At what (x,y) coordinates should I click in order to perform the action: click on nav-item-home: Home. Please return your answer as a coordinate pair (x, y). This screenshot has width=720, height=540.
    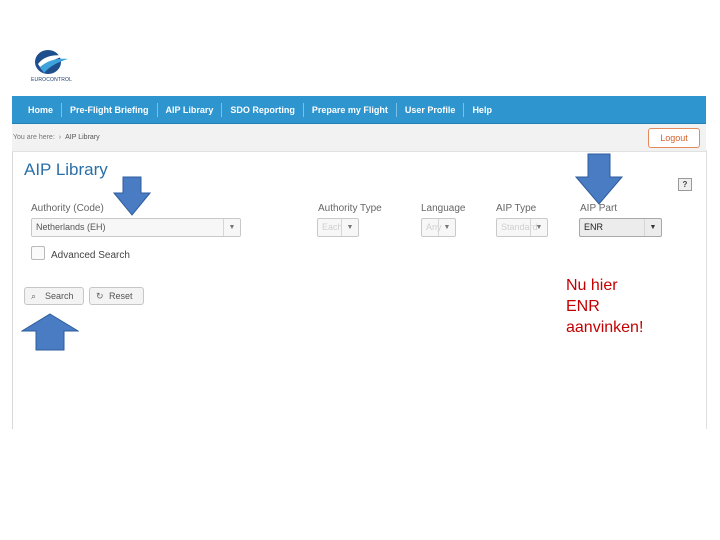
    Looking at the image, I should click on (37, 109).